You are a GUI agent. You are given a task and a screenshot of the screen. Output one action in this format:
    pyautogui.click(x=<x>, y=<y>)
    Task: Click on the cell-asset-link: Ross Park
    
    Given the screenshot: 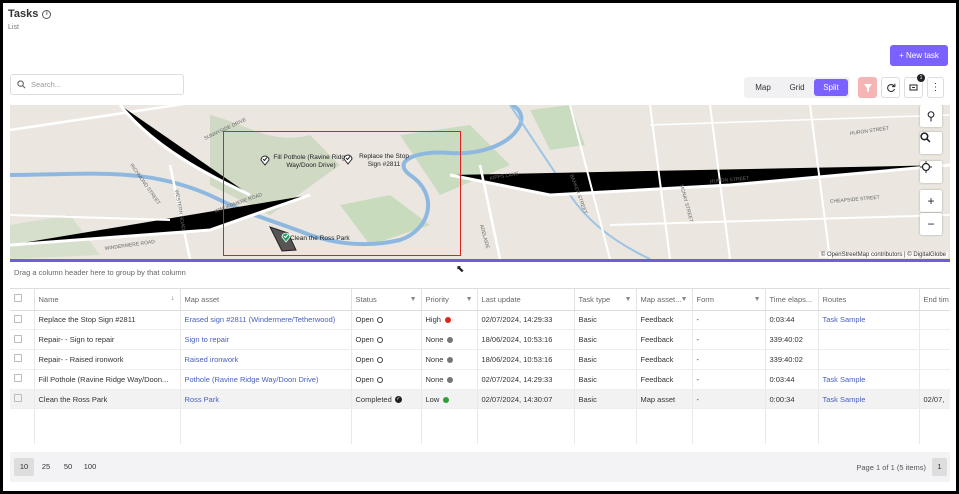 What is the action you would take?
    pyautogui.click(x=266, y=399)
    